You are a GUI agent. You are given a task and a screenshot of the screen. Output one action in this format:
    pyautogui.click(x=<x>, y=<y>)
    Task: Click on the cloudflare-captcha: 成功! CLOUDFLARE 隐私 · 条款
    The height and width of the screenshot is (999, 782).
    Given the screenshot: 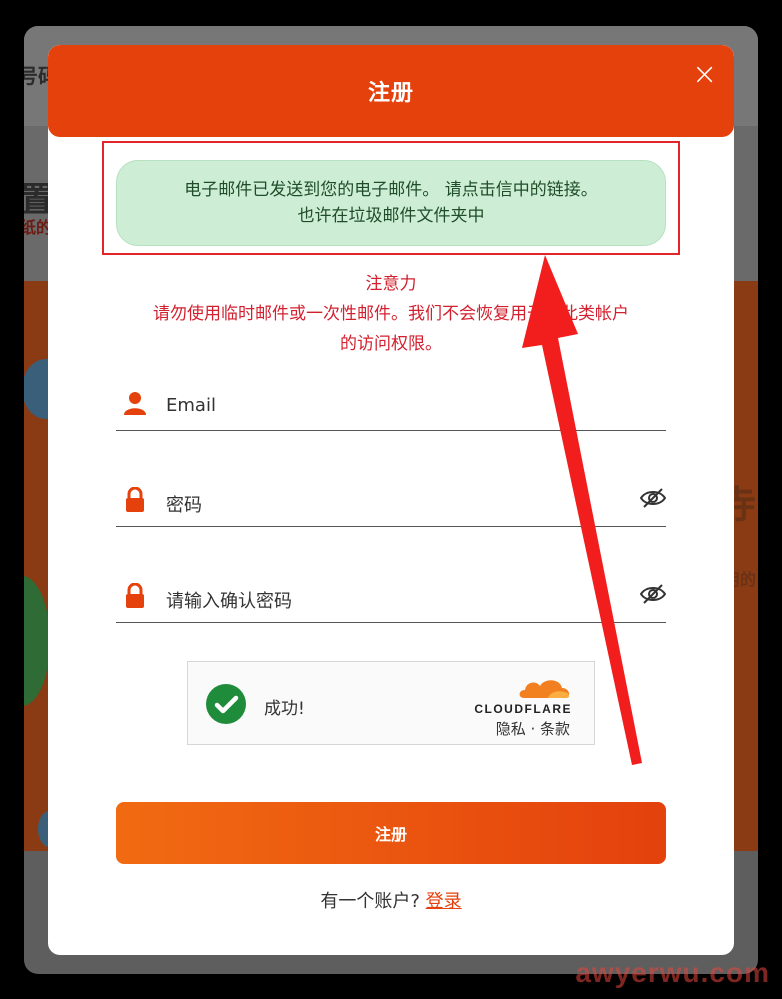 What is the action you would take?
    pyautogui.click(x=391, y=703)
    